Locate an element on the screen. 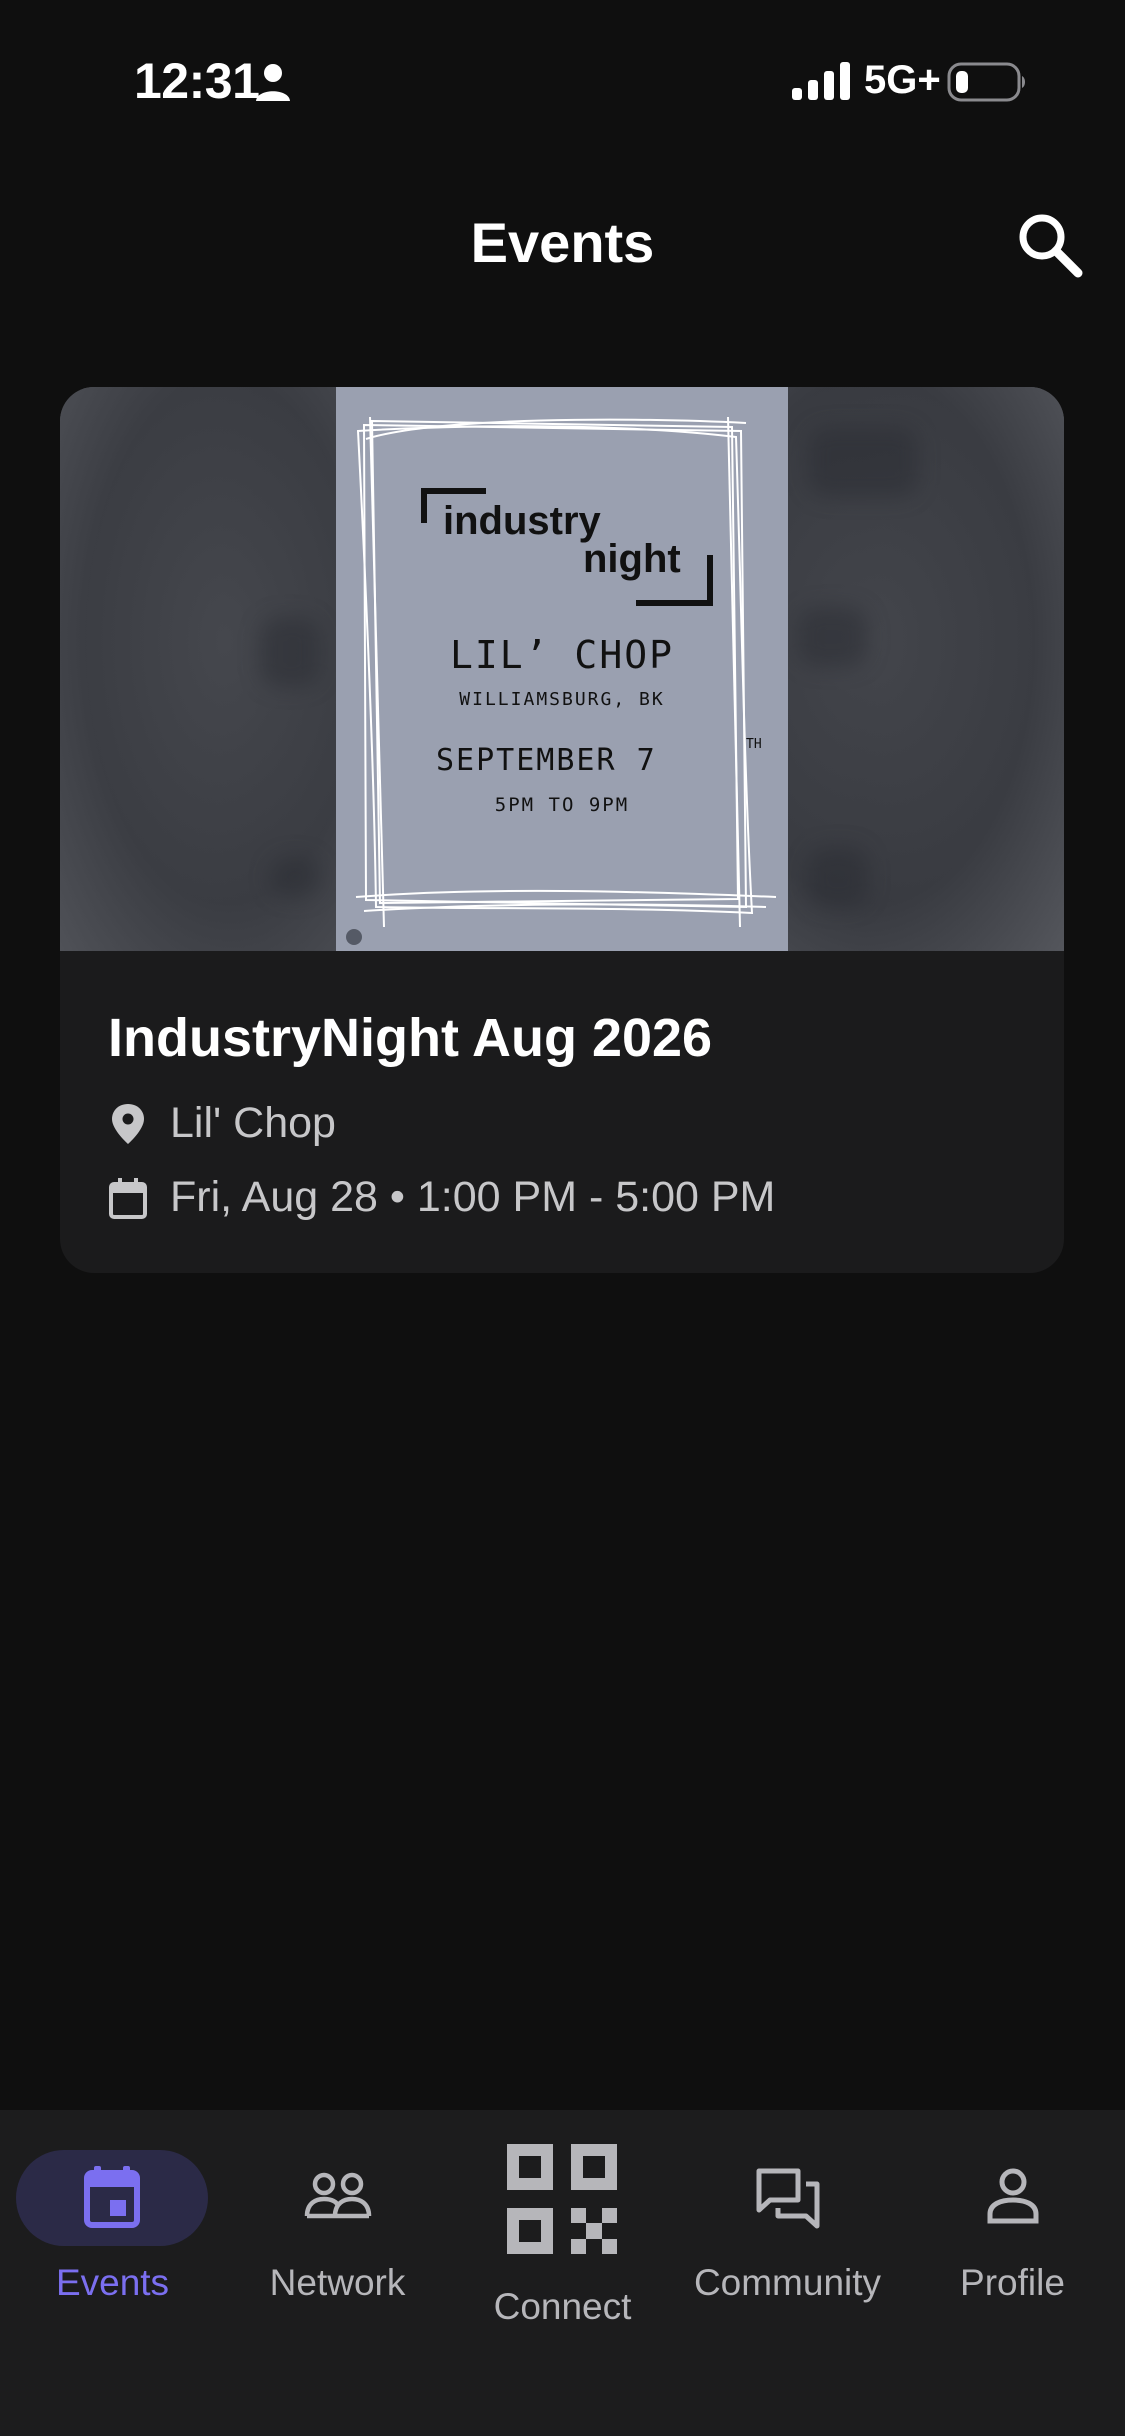 Image resolution: width=1125 pixels, height=2436 pixels. status-time: 12:31 is located at coordinates (197, 81).